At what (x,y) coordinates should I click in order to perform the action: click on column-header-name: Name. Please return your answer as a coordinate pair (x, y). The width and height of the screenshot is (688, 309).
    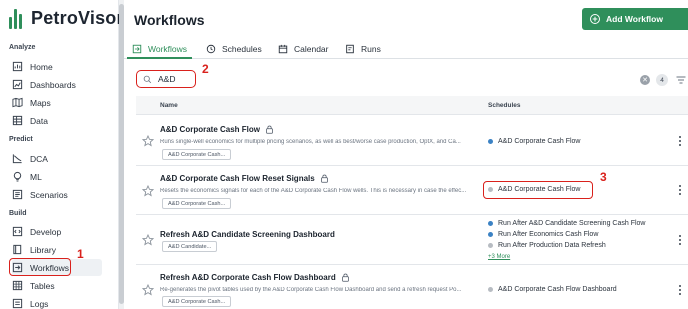
    Looking at the image, I should click on (169, 105).